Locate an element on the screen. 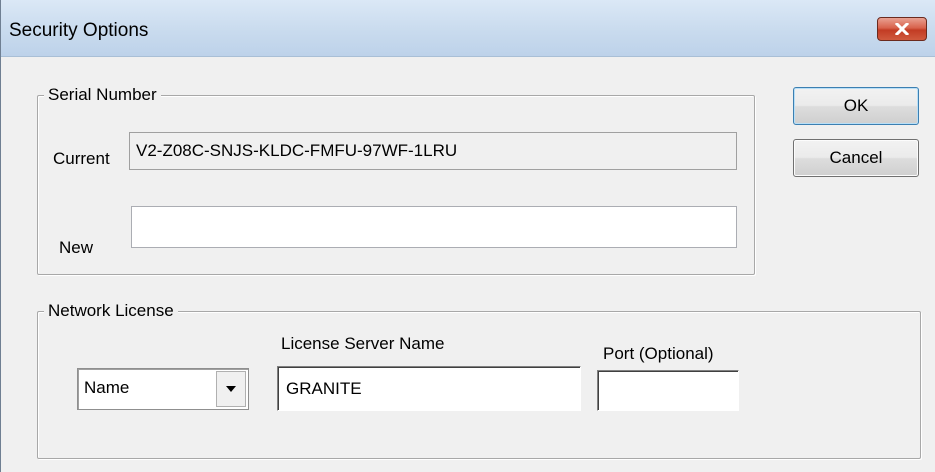 This screenshot has width=935, height=472. port-input is located at coordinates (668, 390).